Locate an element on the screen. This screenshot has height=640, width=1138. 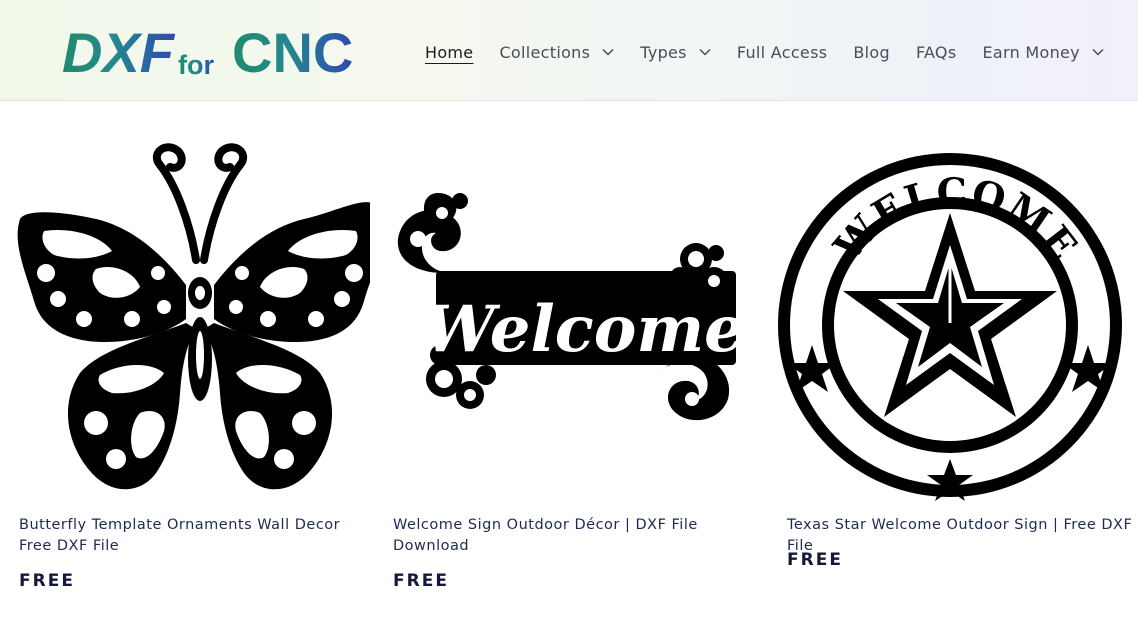
nav-faqs-label: FAQs is located at coordinates (936, 52).